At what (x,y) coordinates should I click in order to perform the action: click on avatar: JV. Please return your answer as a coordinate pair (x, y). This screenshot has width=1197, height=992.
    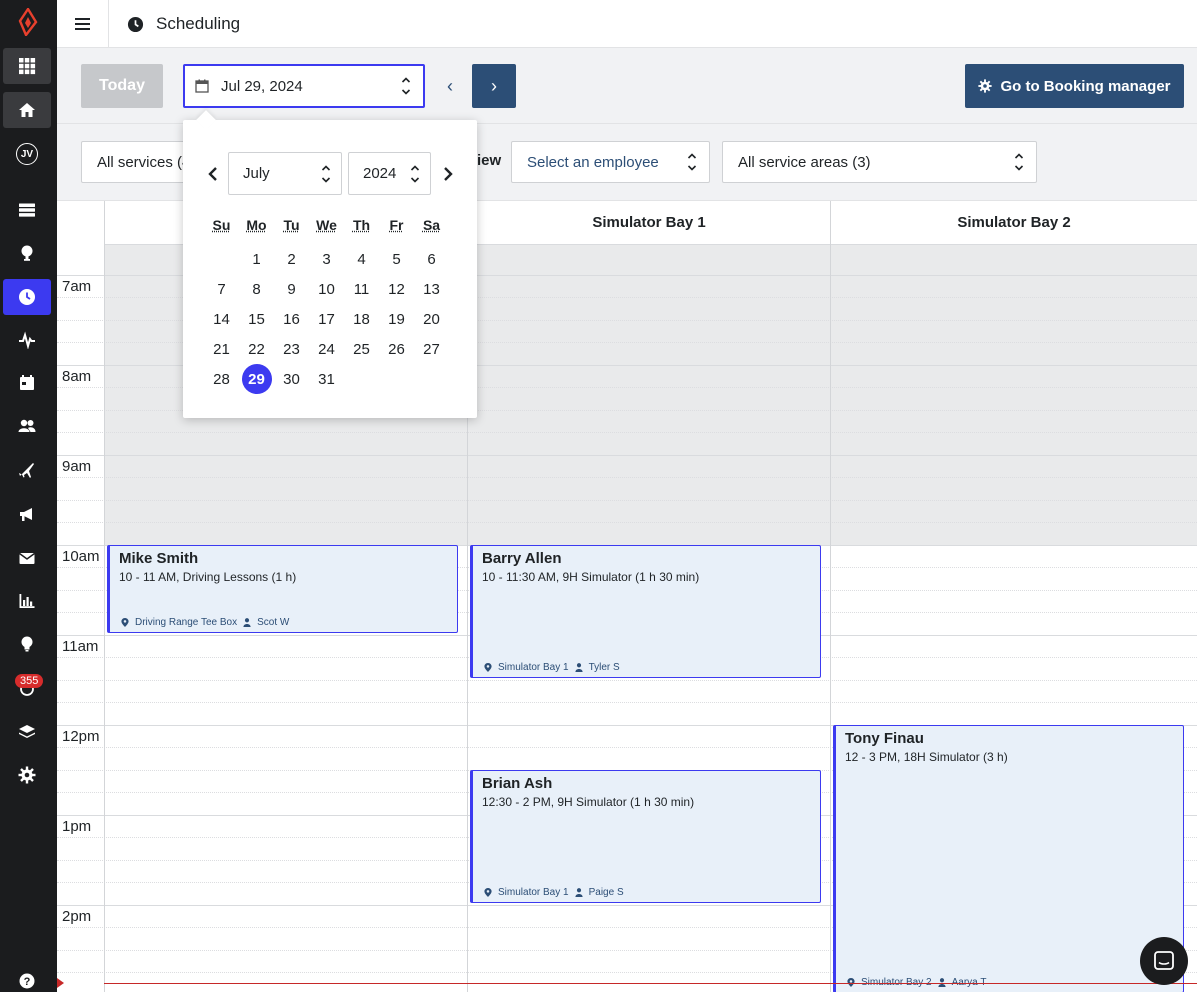
    Looking at the image, I should click on (27, 154).